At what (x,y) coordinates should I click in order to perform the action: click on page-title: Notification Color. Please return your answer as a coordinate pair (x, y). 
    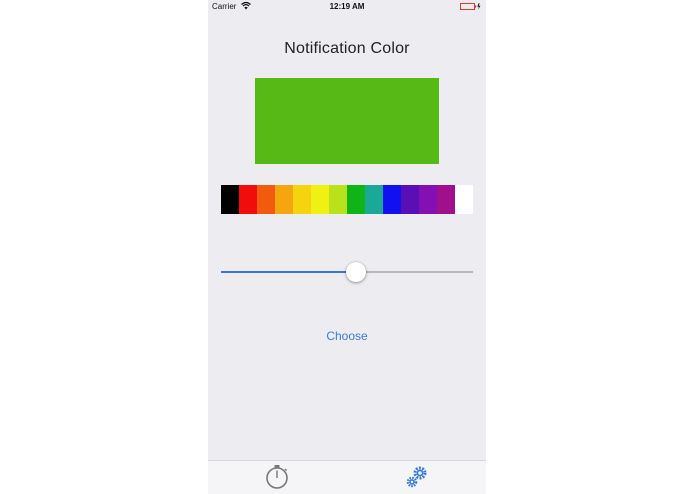
    Looking at the image, I should click on (347, 48).